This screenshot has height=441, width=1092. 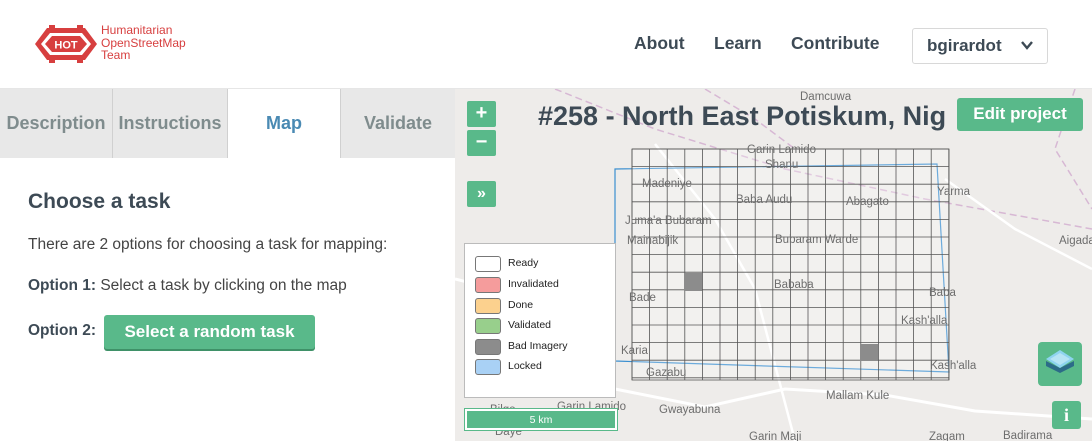 What do you see at coordinates (738, 43) in the screenshot?
I see `nav-learn: Learn` at bounding box center [738, 43].